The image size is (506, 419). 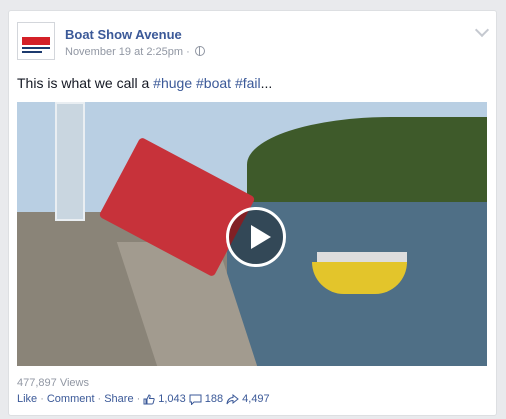 I want to click on comment-count: 188, so click(x=214, y=399).